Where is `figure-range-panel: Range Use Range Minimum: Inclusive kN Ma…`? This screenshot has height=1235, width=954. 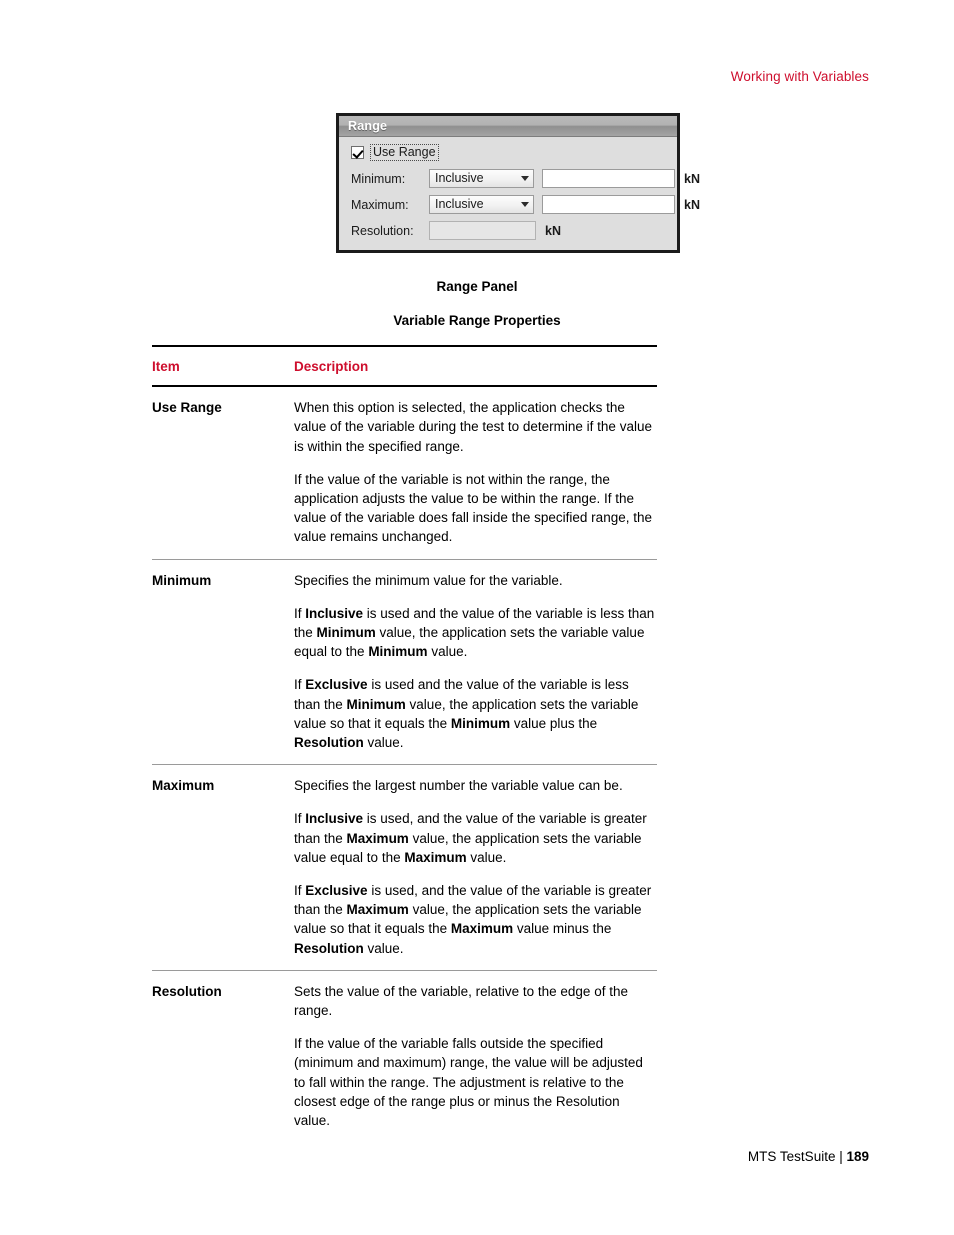 figure-range-panel: Range Use Range Minimum: Inclusive kN Ma… is located at coordinates (518, 183).